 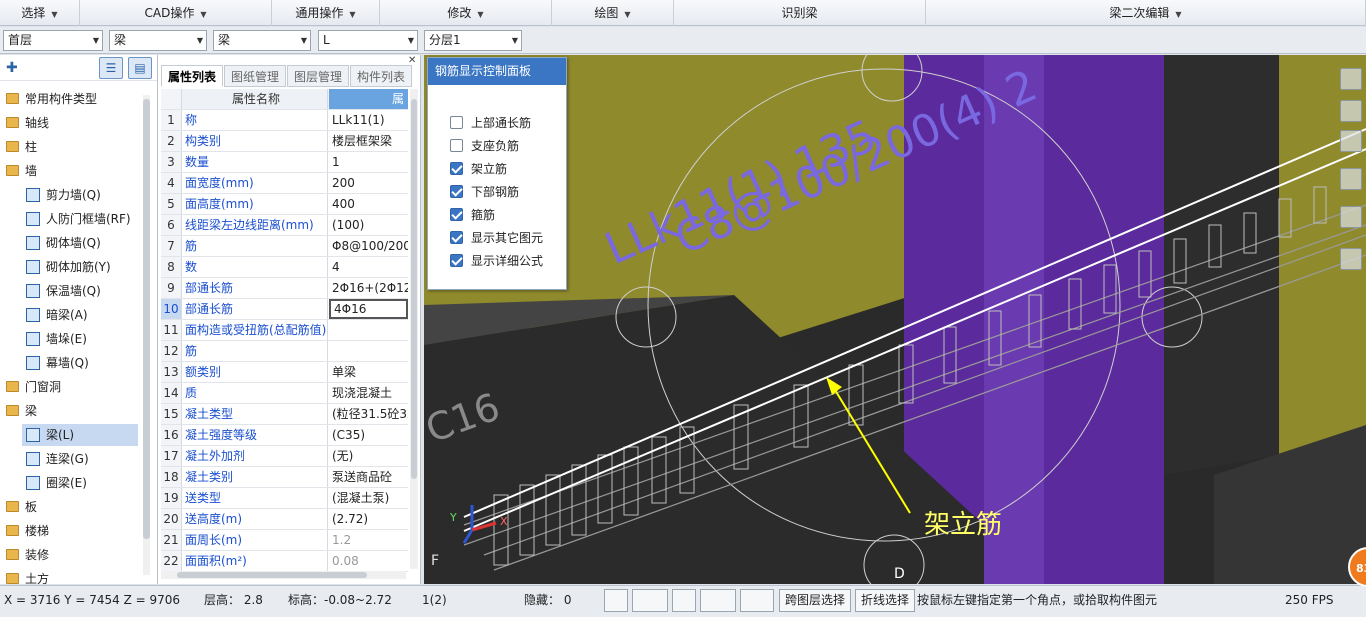 What do you see at coordinates (368, 267) in the screenshot?
I see `property-value: 4` at bounding box center [368, 267].